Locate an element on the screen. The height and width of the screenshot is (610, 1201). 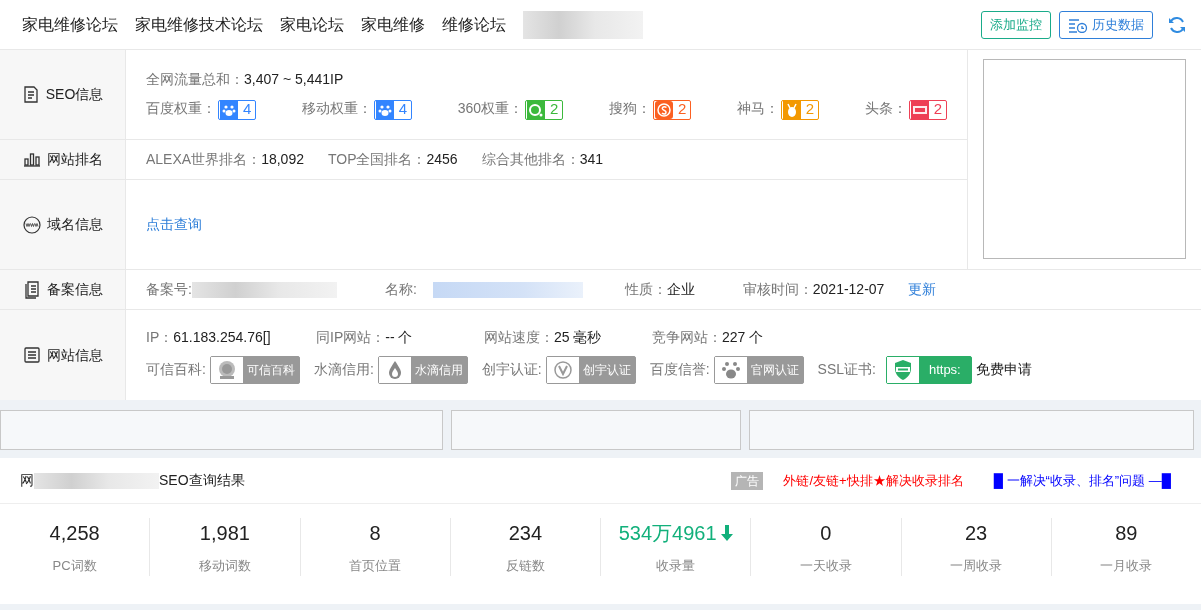
field-label: 网站速度： is located at coordinates (519, 336).